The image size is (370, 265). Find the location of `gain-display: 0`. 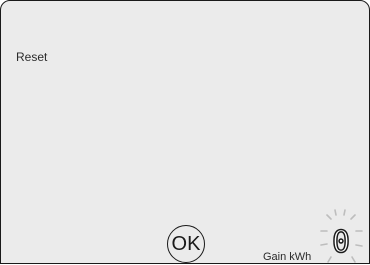

gain-display: 0 is located at coordinates (341, 236).